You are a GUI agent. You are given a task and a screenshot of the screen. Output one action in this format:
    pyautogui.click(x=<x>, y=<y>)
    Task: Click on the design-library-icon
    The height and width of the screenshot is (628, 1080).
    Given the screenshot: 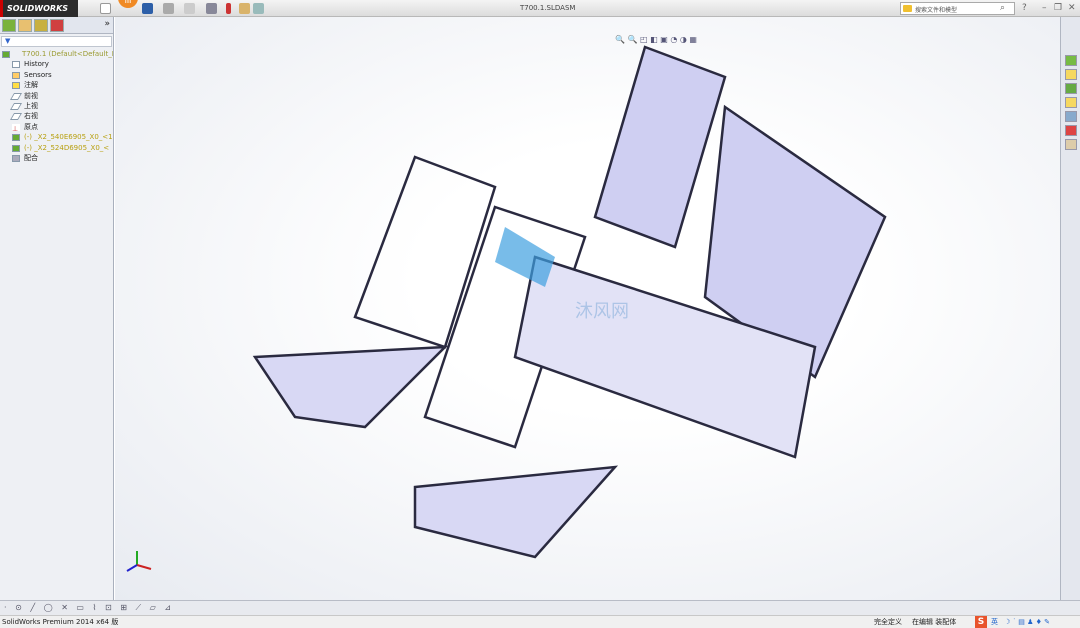 What is the action you would take?
    pyautogui.click(x=1071, y=74)
    